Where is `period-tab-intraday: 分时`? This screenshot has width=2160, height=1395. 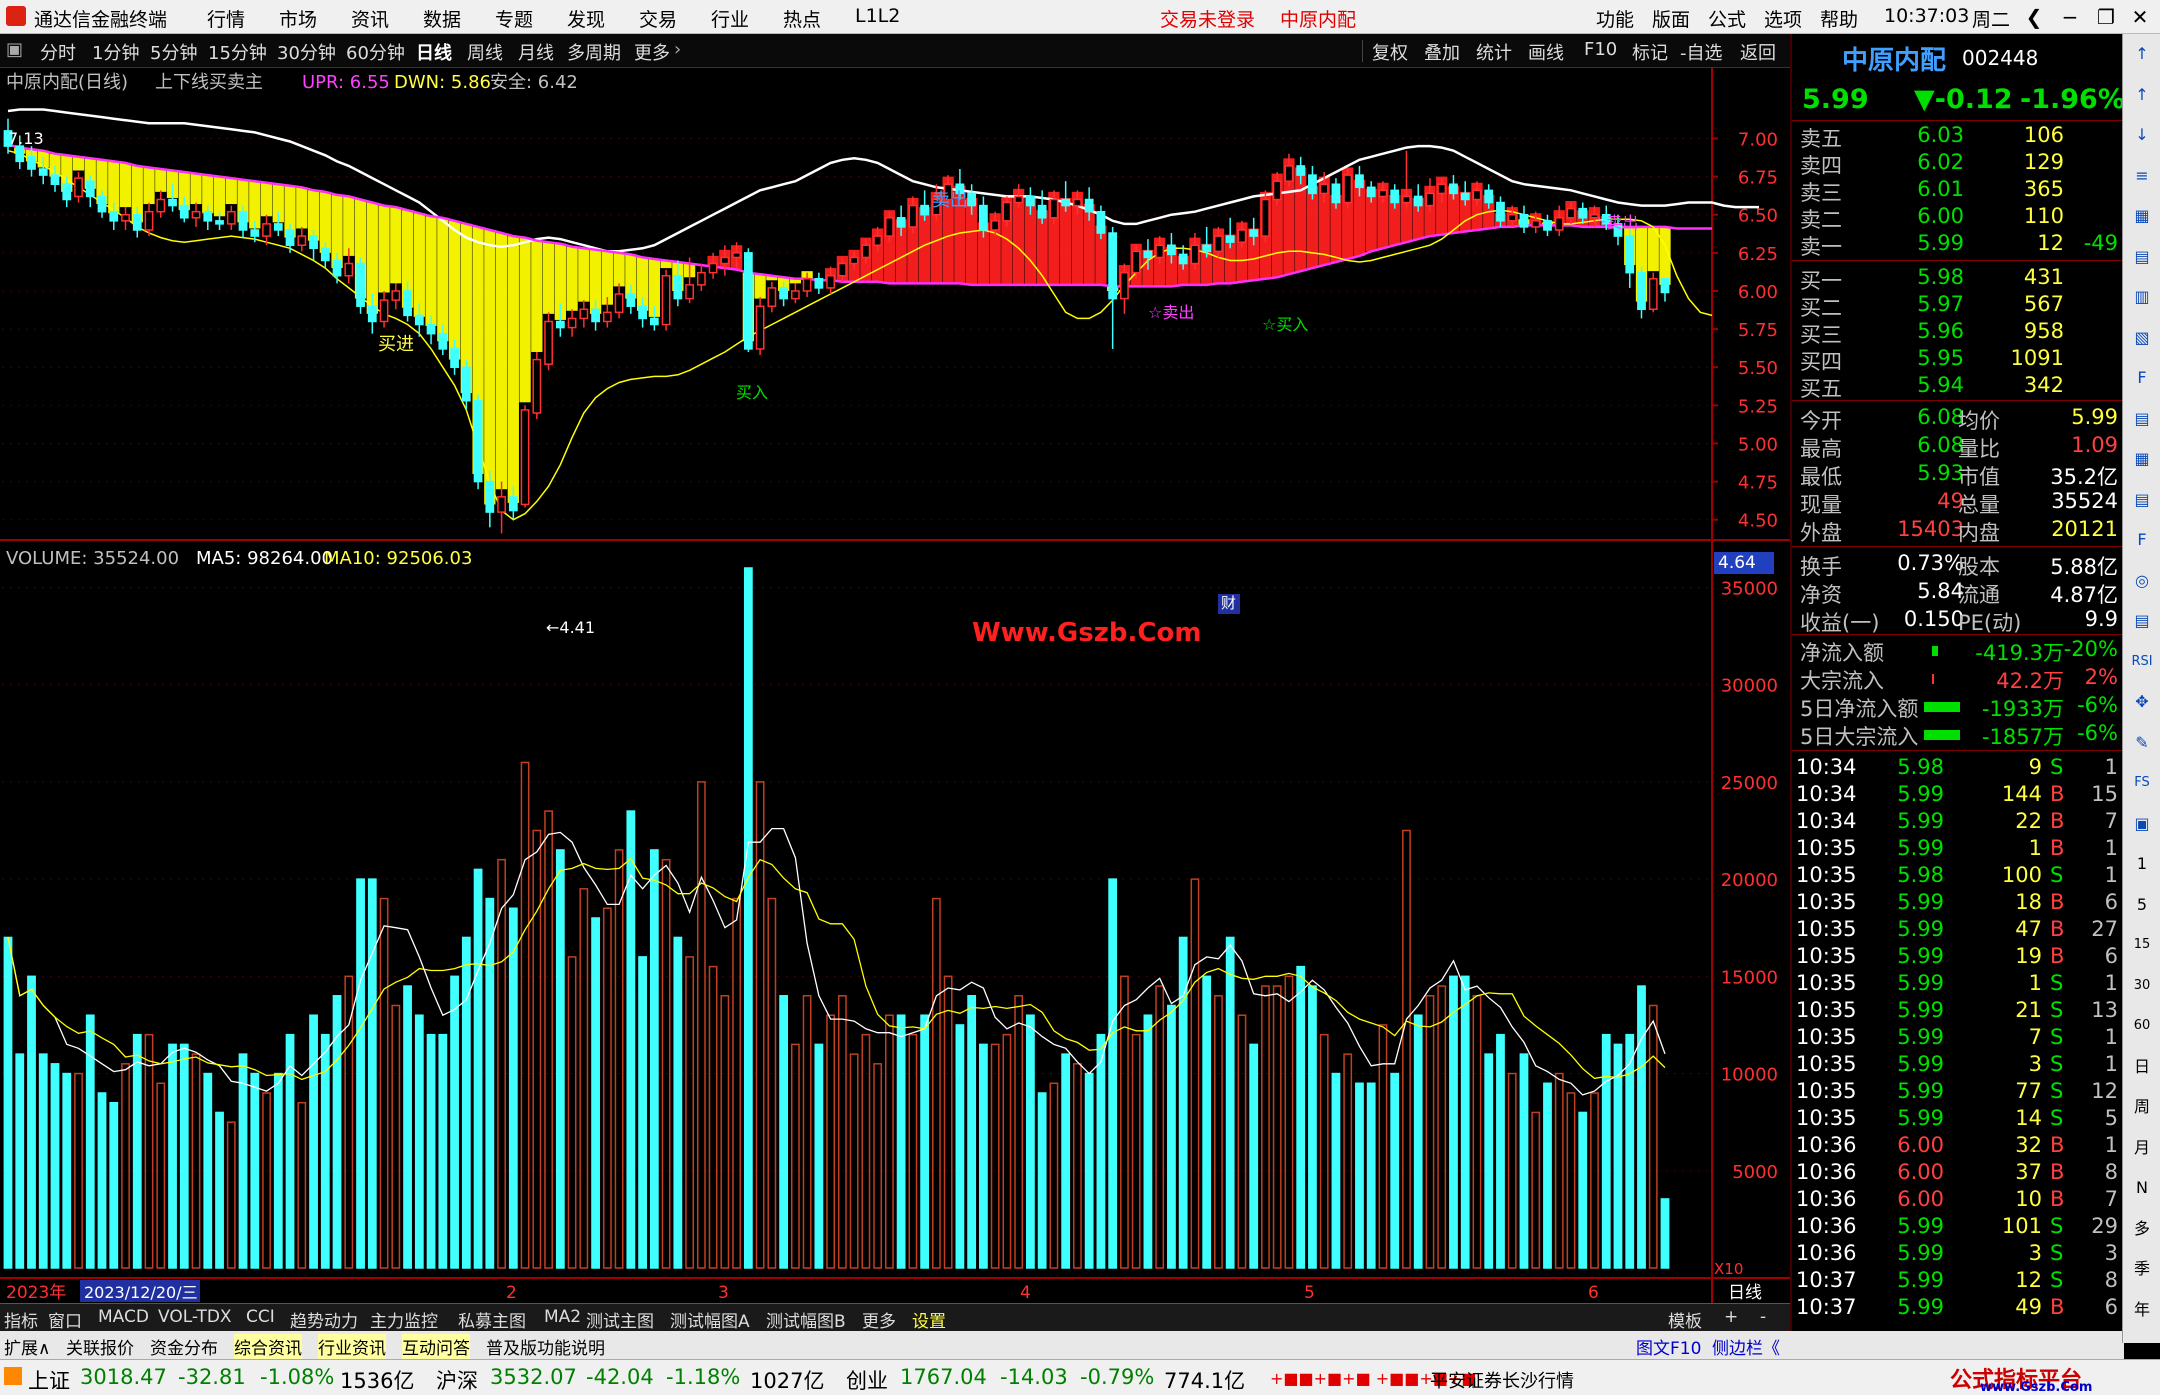
period-tab-intraday: 分时 is located at coordinates (58, 52).